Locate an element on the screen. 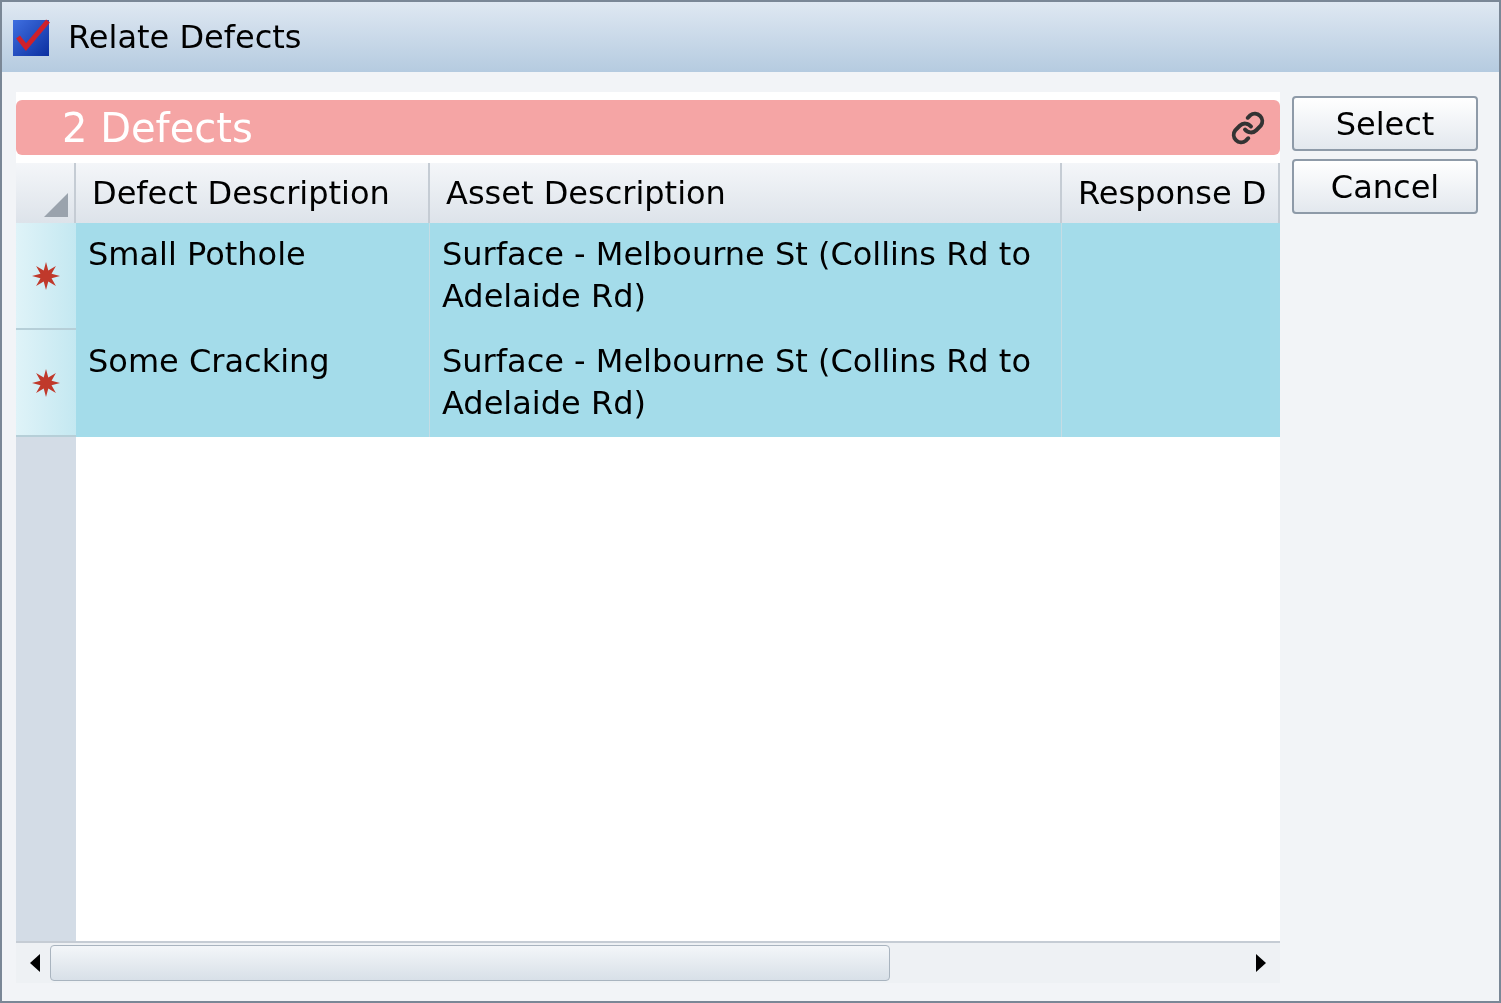 The height and width of the screenshot is (1003, 1501). table-cell: Some Cracking is located at coordinates (253, 383).